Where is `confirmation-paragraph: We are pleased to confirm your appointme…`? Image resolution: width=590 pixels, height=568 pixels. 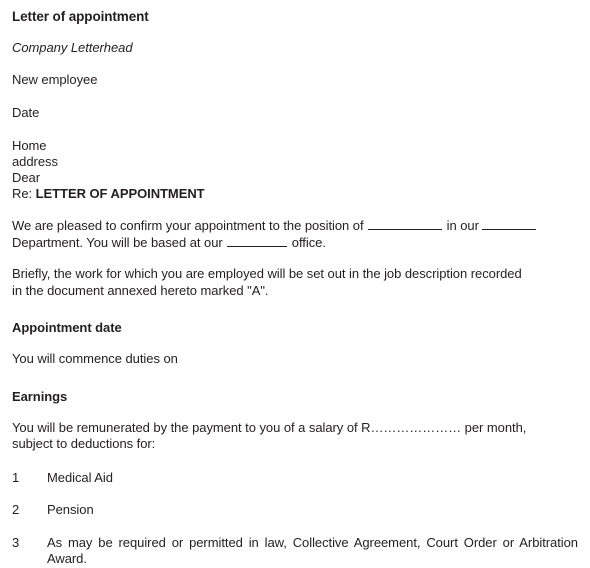
confirmation-paragraph: We are pleased to confirm your appointme… is located at coordinates (286, 226).